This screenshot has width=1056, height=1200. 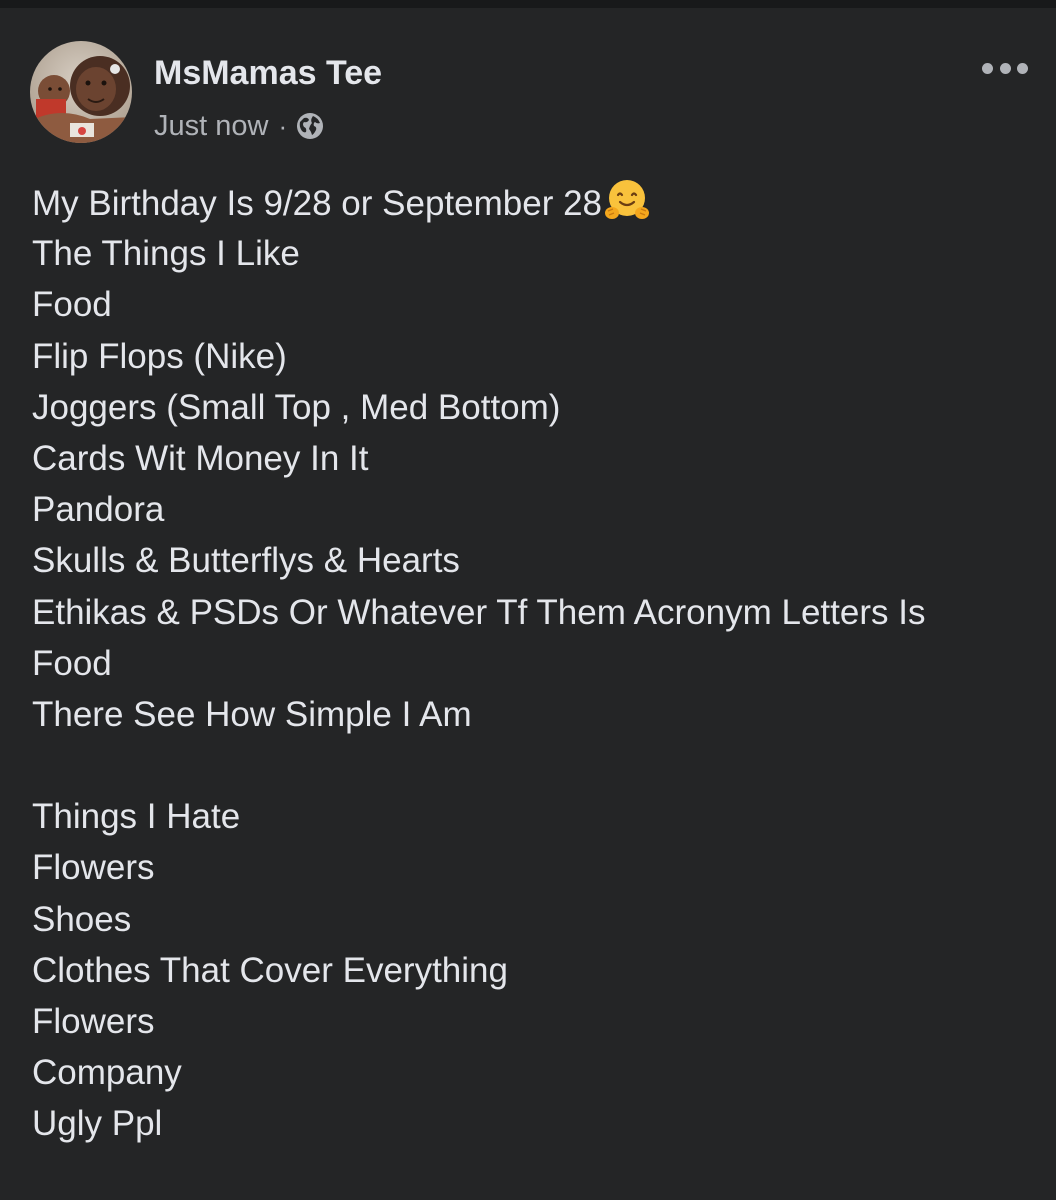 I want to click on top-divider, so click(x=528, y=4).